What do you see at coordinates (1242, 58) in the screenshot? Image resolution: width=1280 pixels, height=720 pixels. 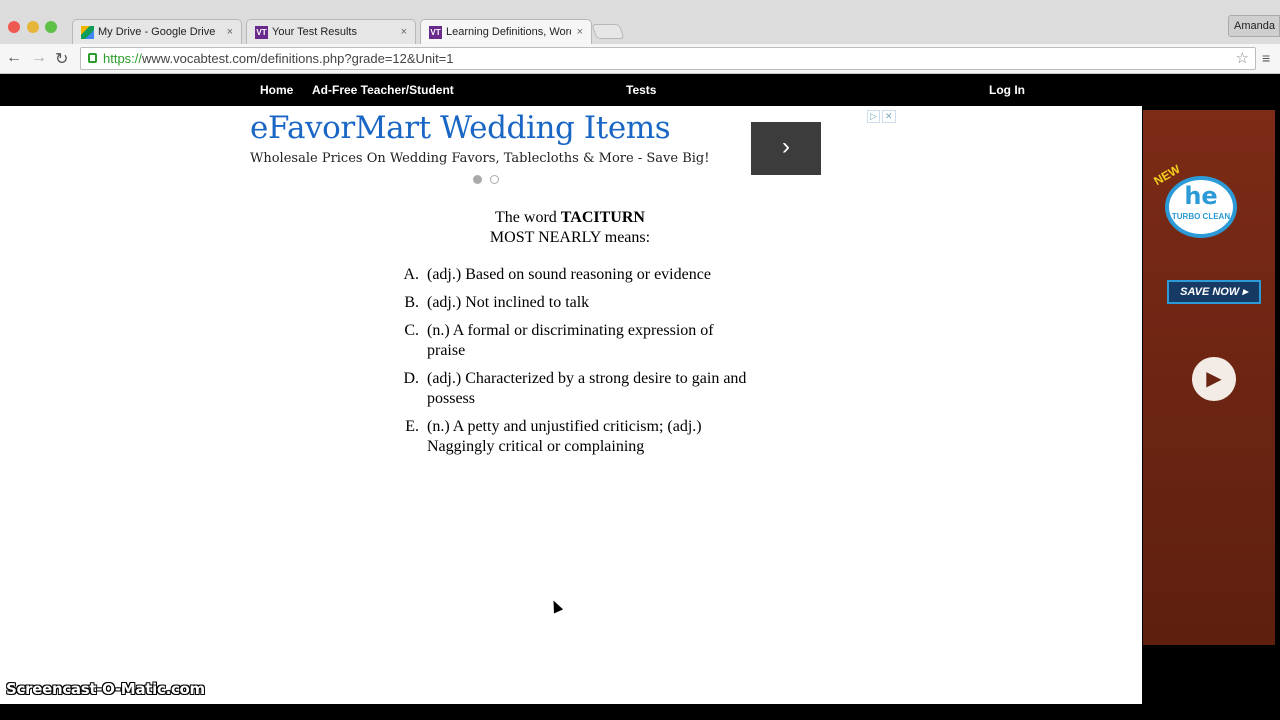 I see `bookmark-star-icon: ☆` at bounding box center [1242, 58].